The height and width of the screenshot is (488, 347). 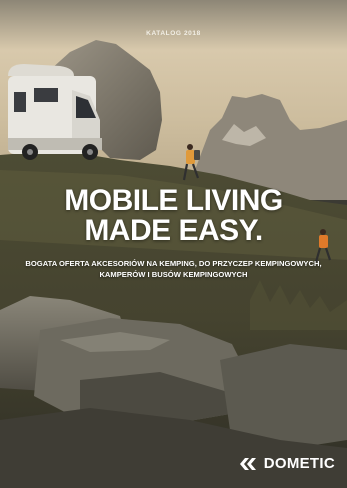 I want to click on camper-van, so click(x=55, y=112).